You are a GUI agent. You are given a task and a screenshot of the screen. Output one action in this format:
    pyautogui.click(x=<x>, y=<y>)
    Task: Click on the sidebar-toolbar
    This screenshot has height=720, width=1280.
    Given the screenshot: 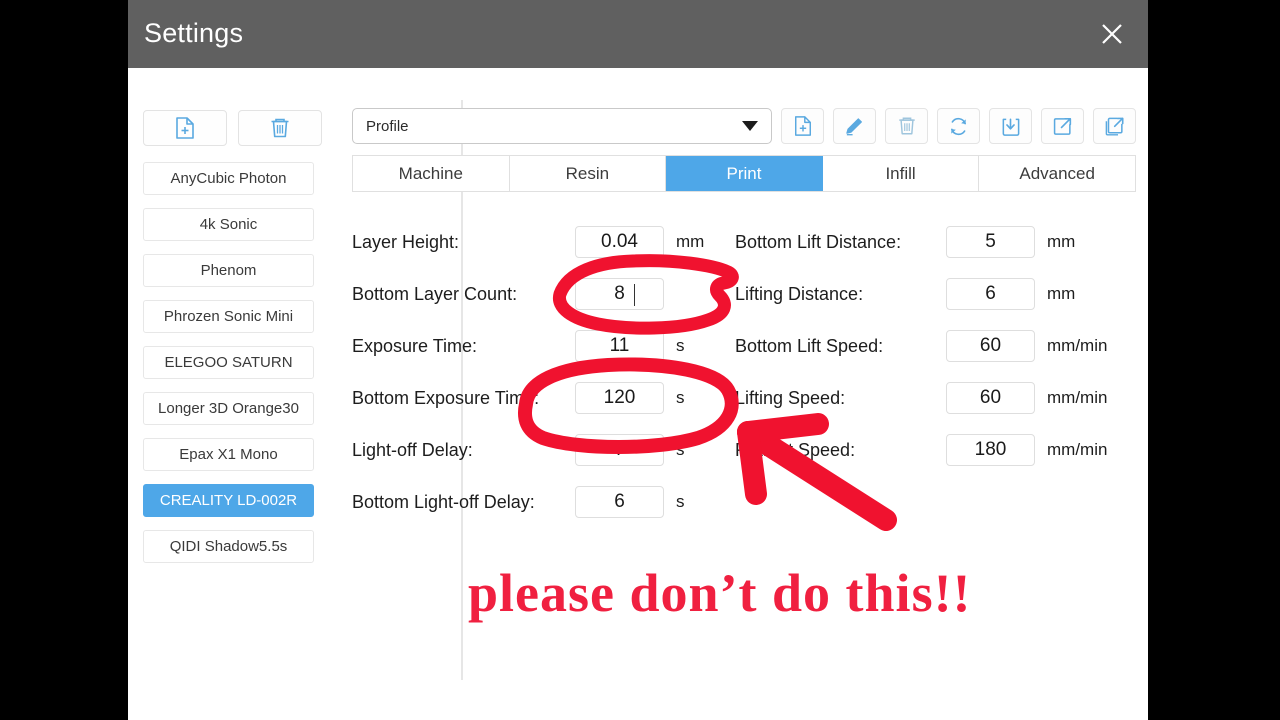 What is the action you would take?
    pyautogui.click(x=232, y=128)
    